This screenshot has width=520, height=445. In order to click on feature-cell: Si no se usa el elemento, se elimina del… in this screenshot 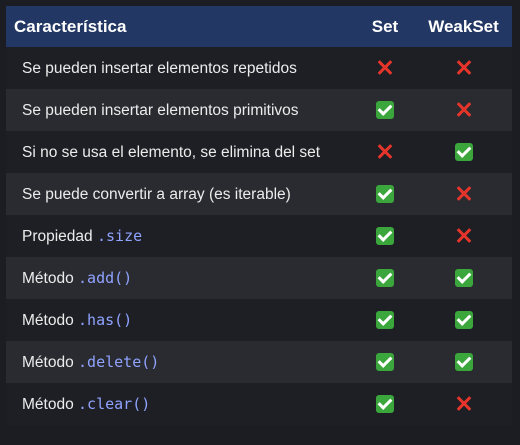, I will do `click(180, 152)`.